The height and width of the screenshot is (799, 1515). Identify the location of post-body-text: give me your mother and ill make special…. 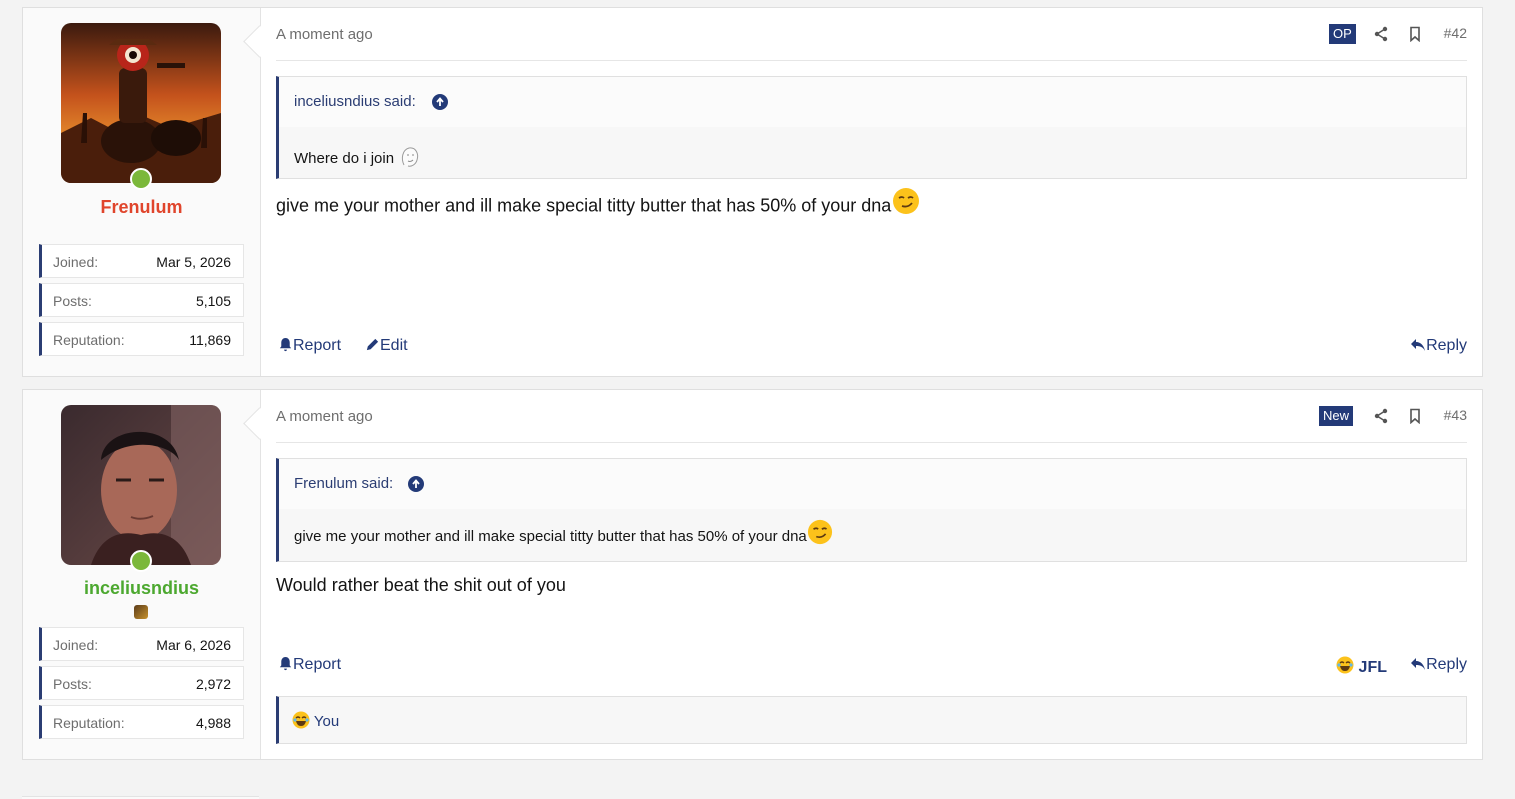
(584, 205).